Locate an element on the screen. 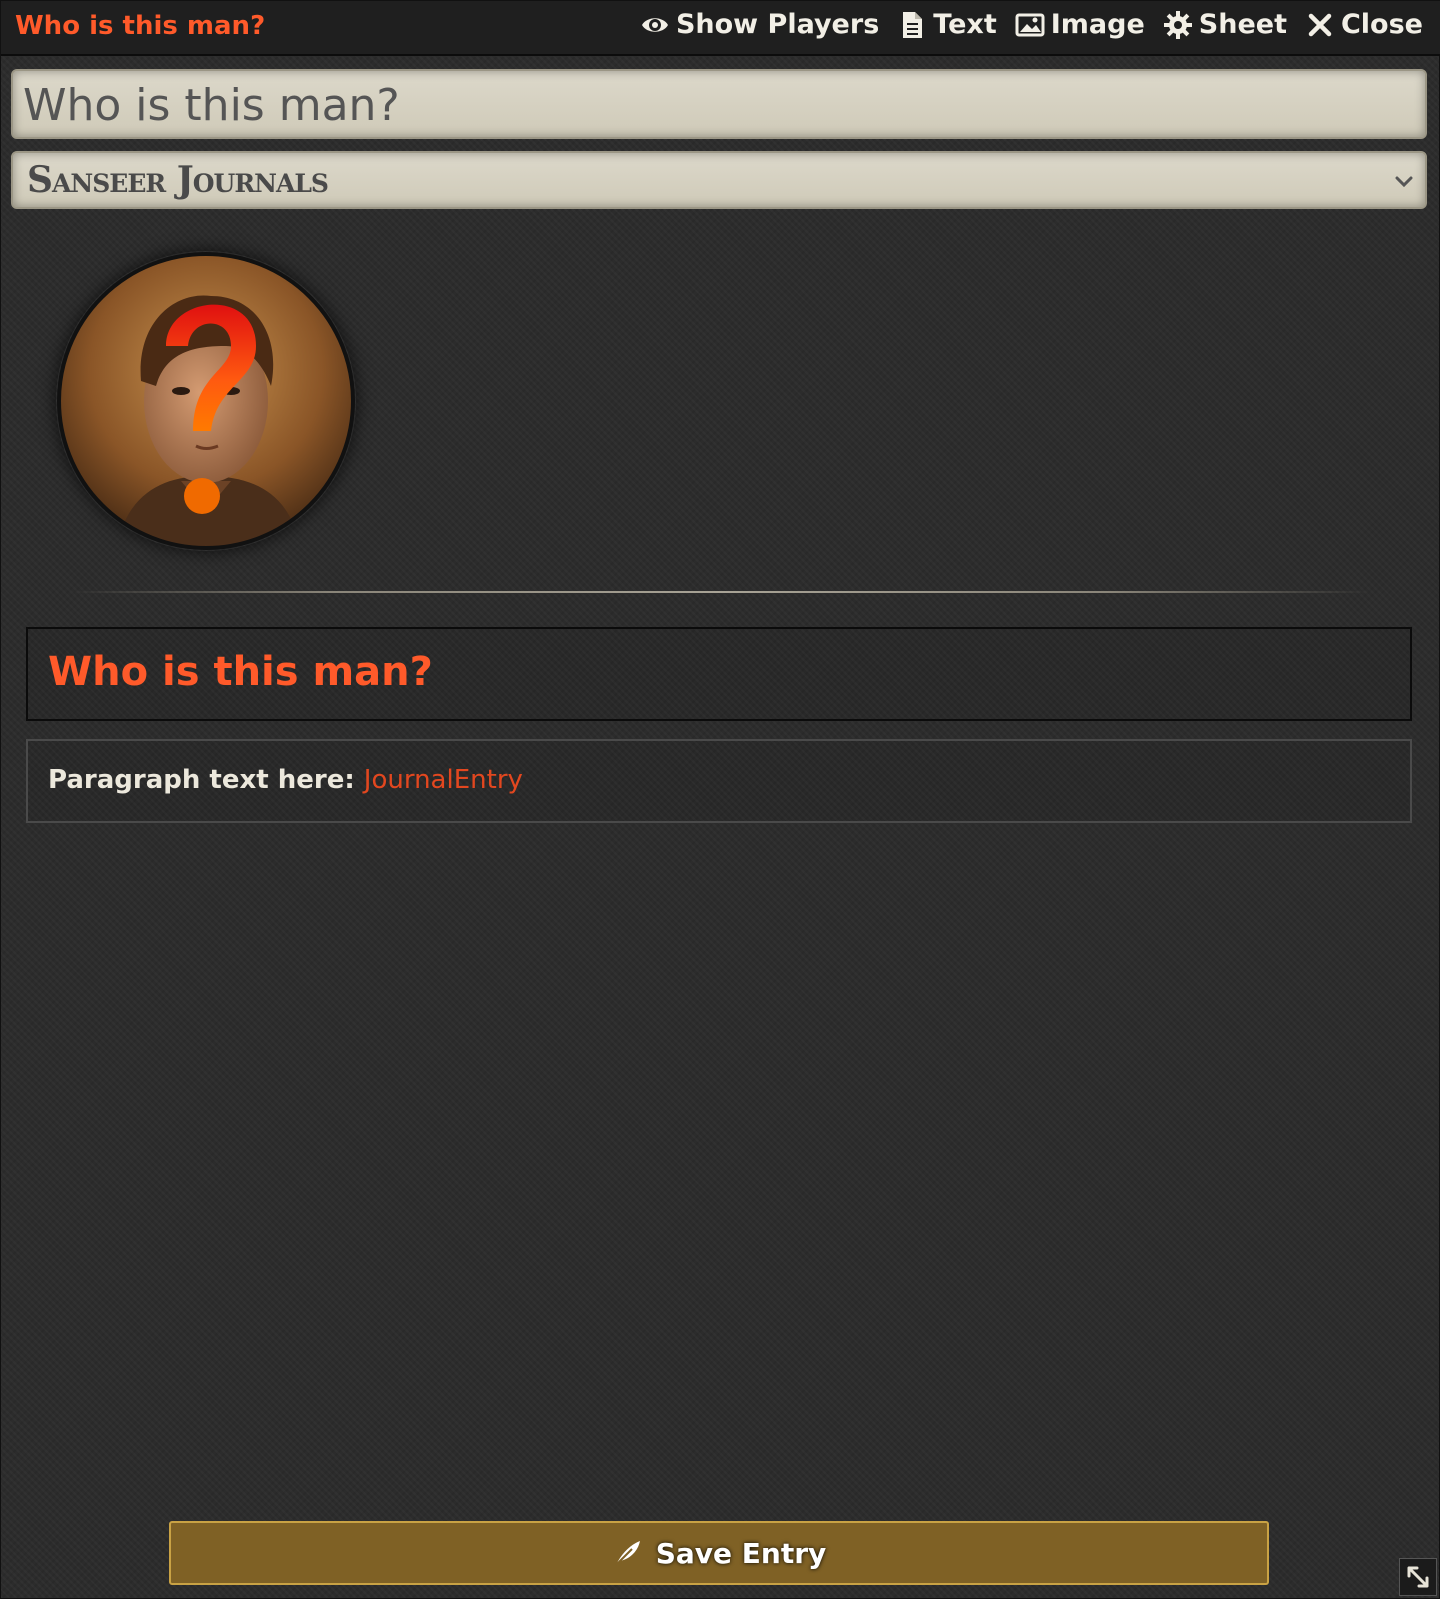 The image size is (1440, 1599). resize-handle is located at coordinates (1418, 1577).